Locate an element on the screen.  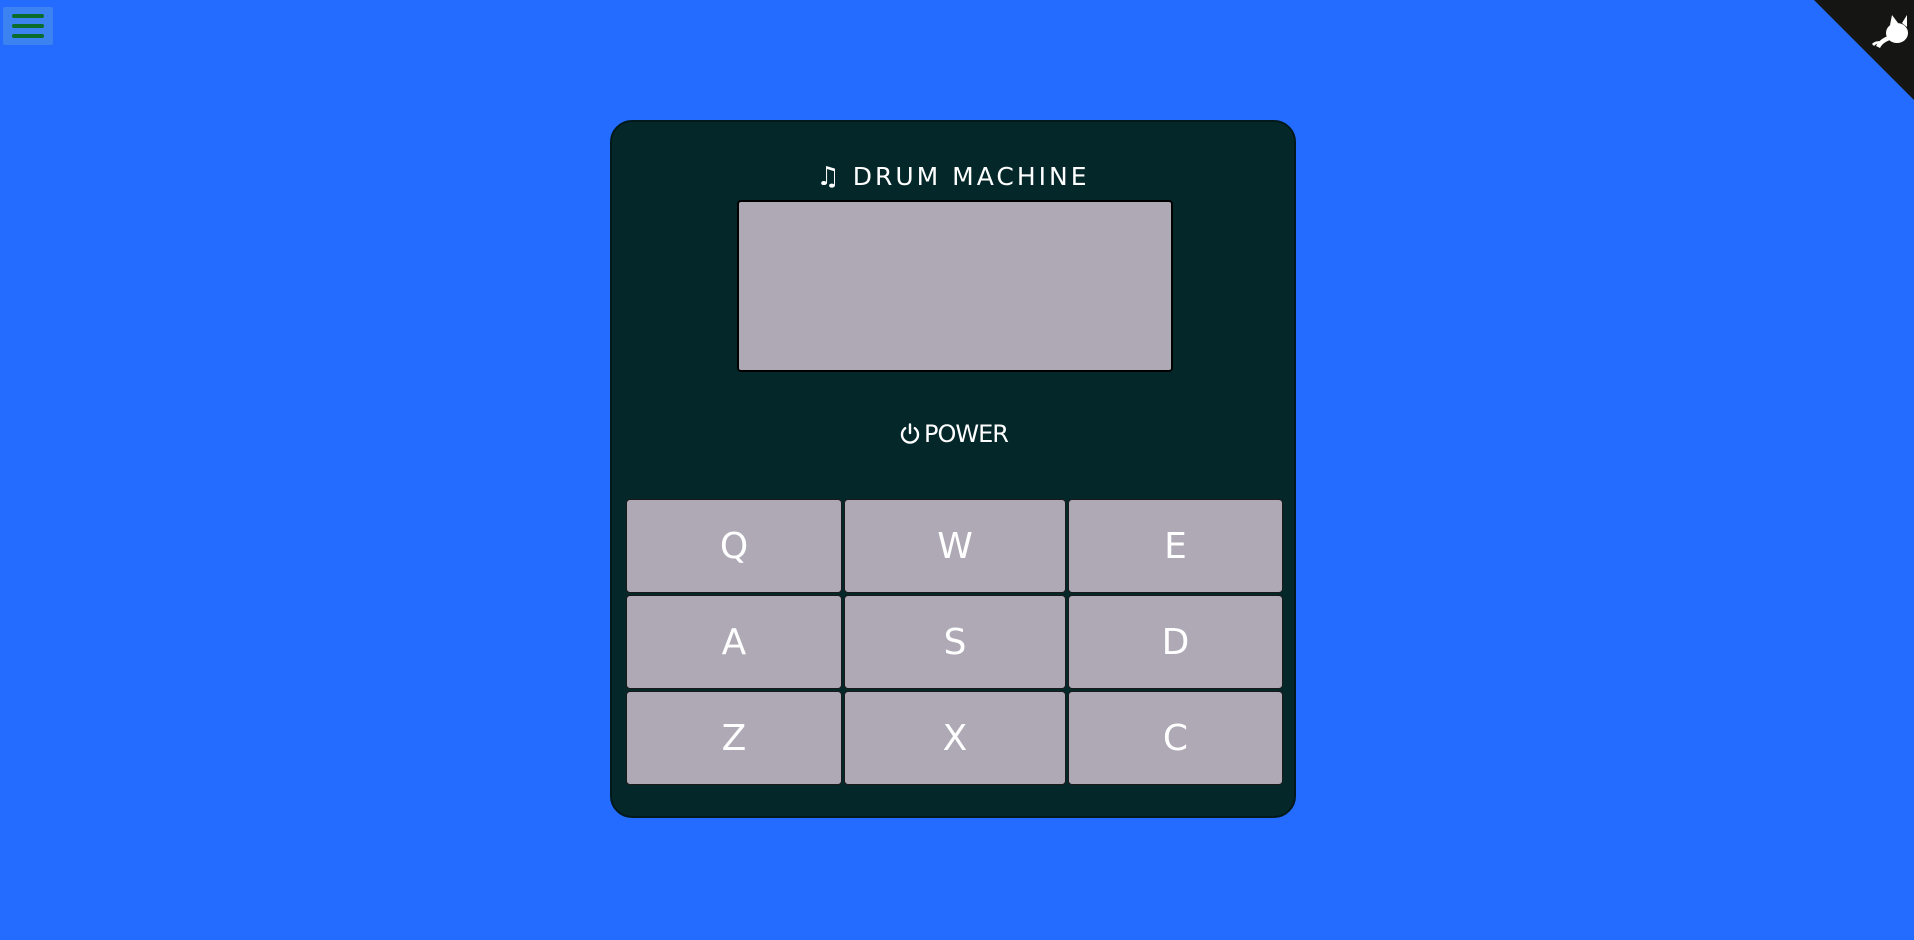
power-toggle: POWER is located at coordinates (953, 434).